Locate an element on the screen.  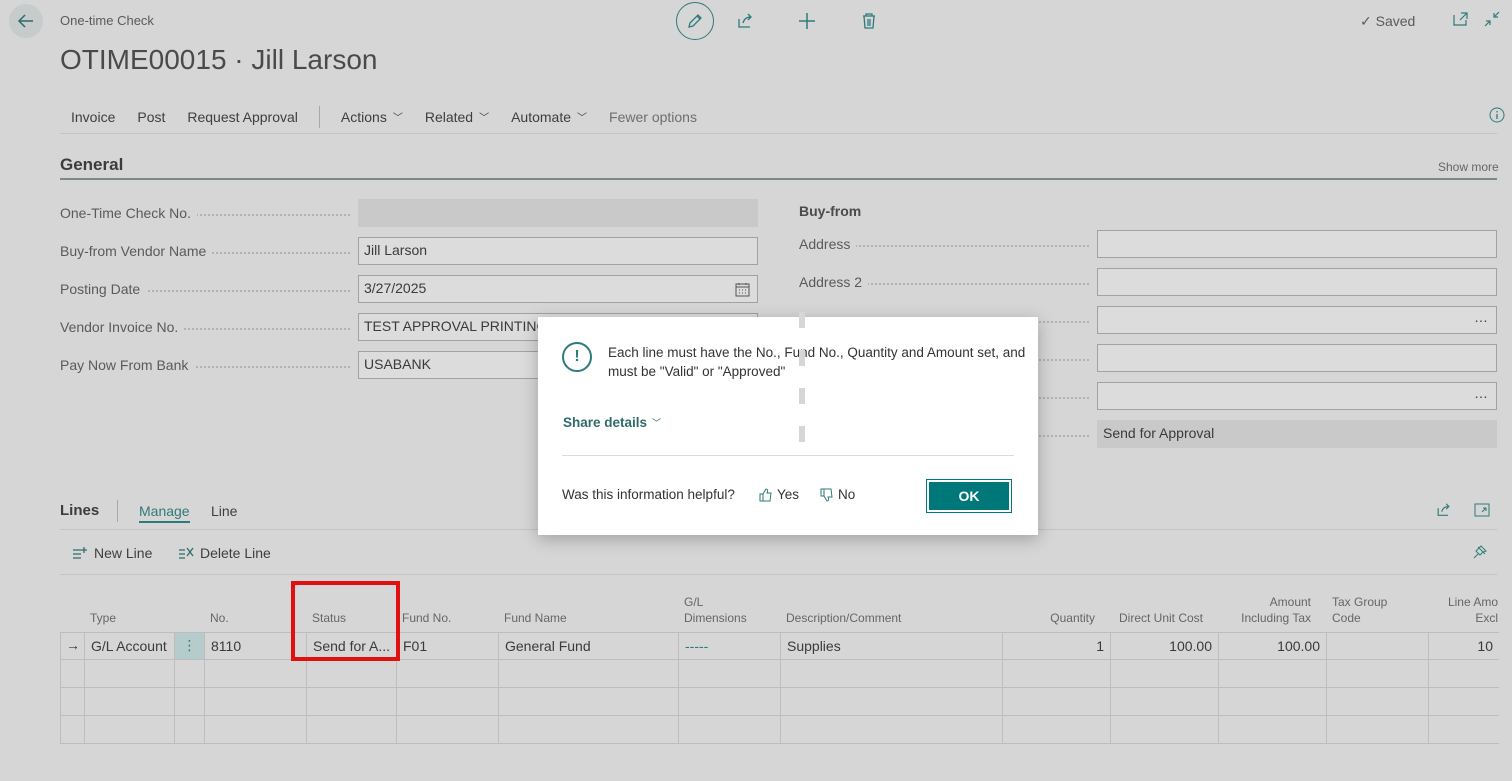
cell-tax-group is located at coordinates (1378, 646).